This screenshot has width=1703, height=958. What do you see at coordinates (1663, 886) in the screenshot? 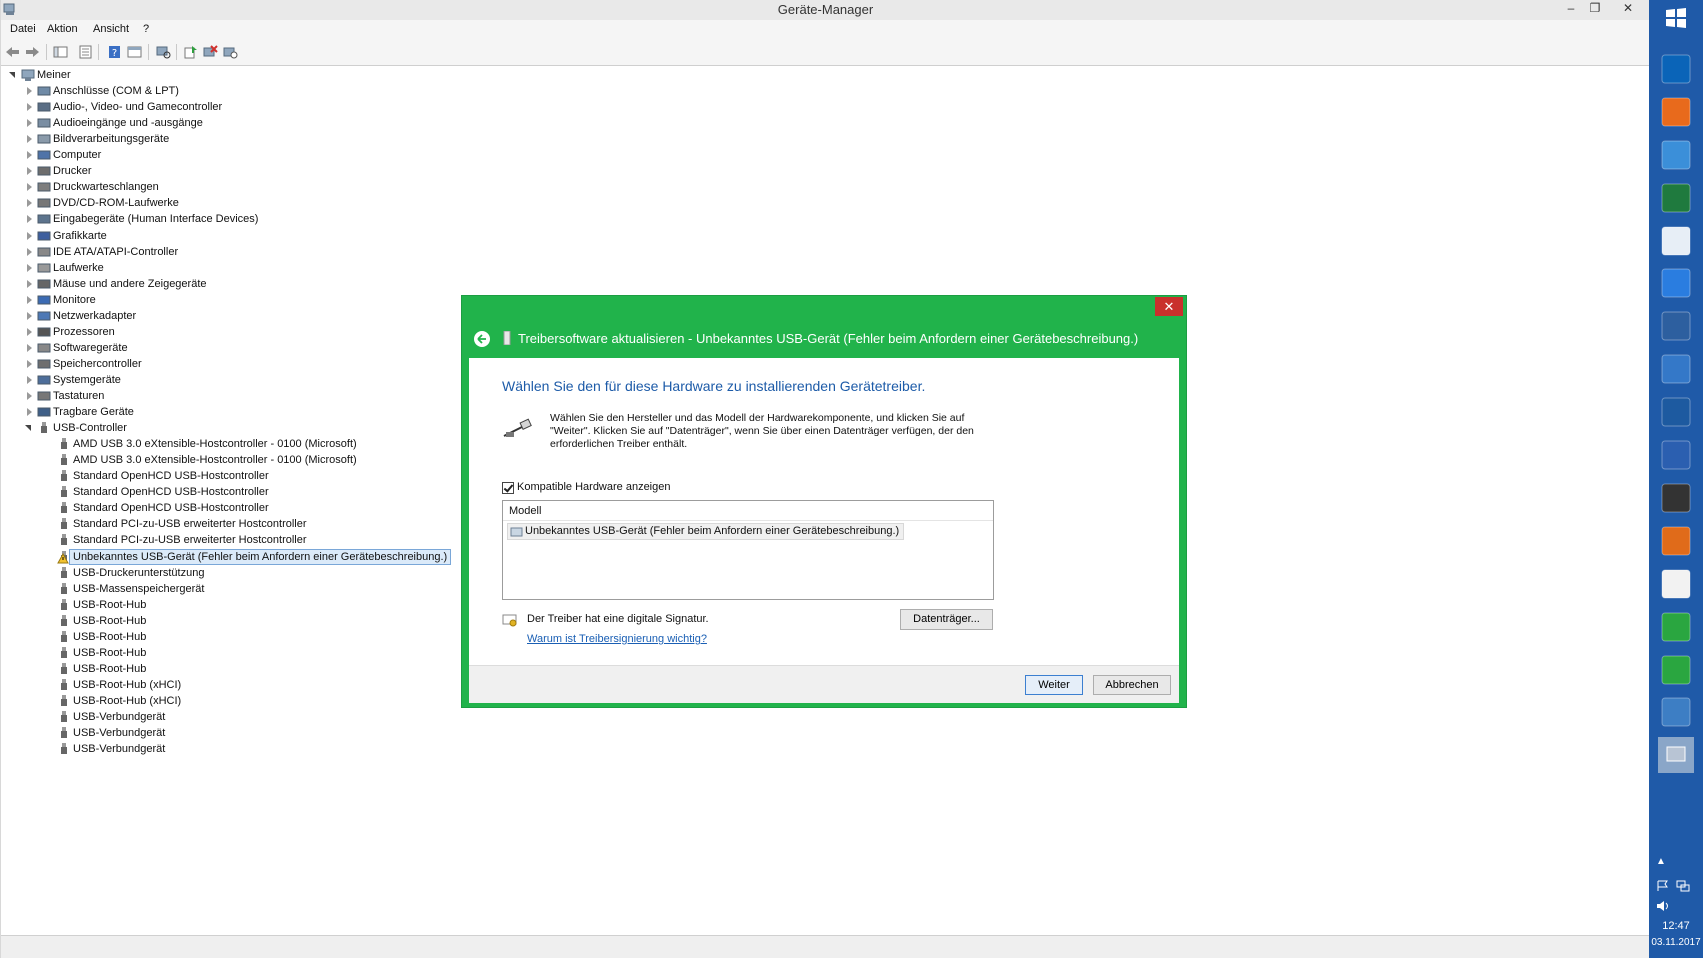
I see `flag-icon` at bounding box center [1663, 886].